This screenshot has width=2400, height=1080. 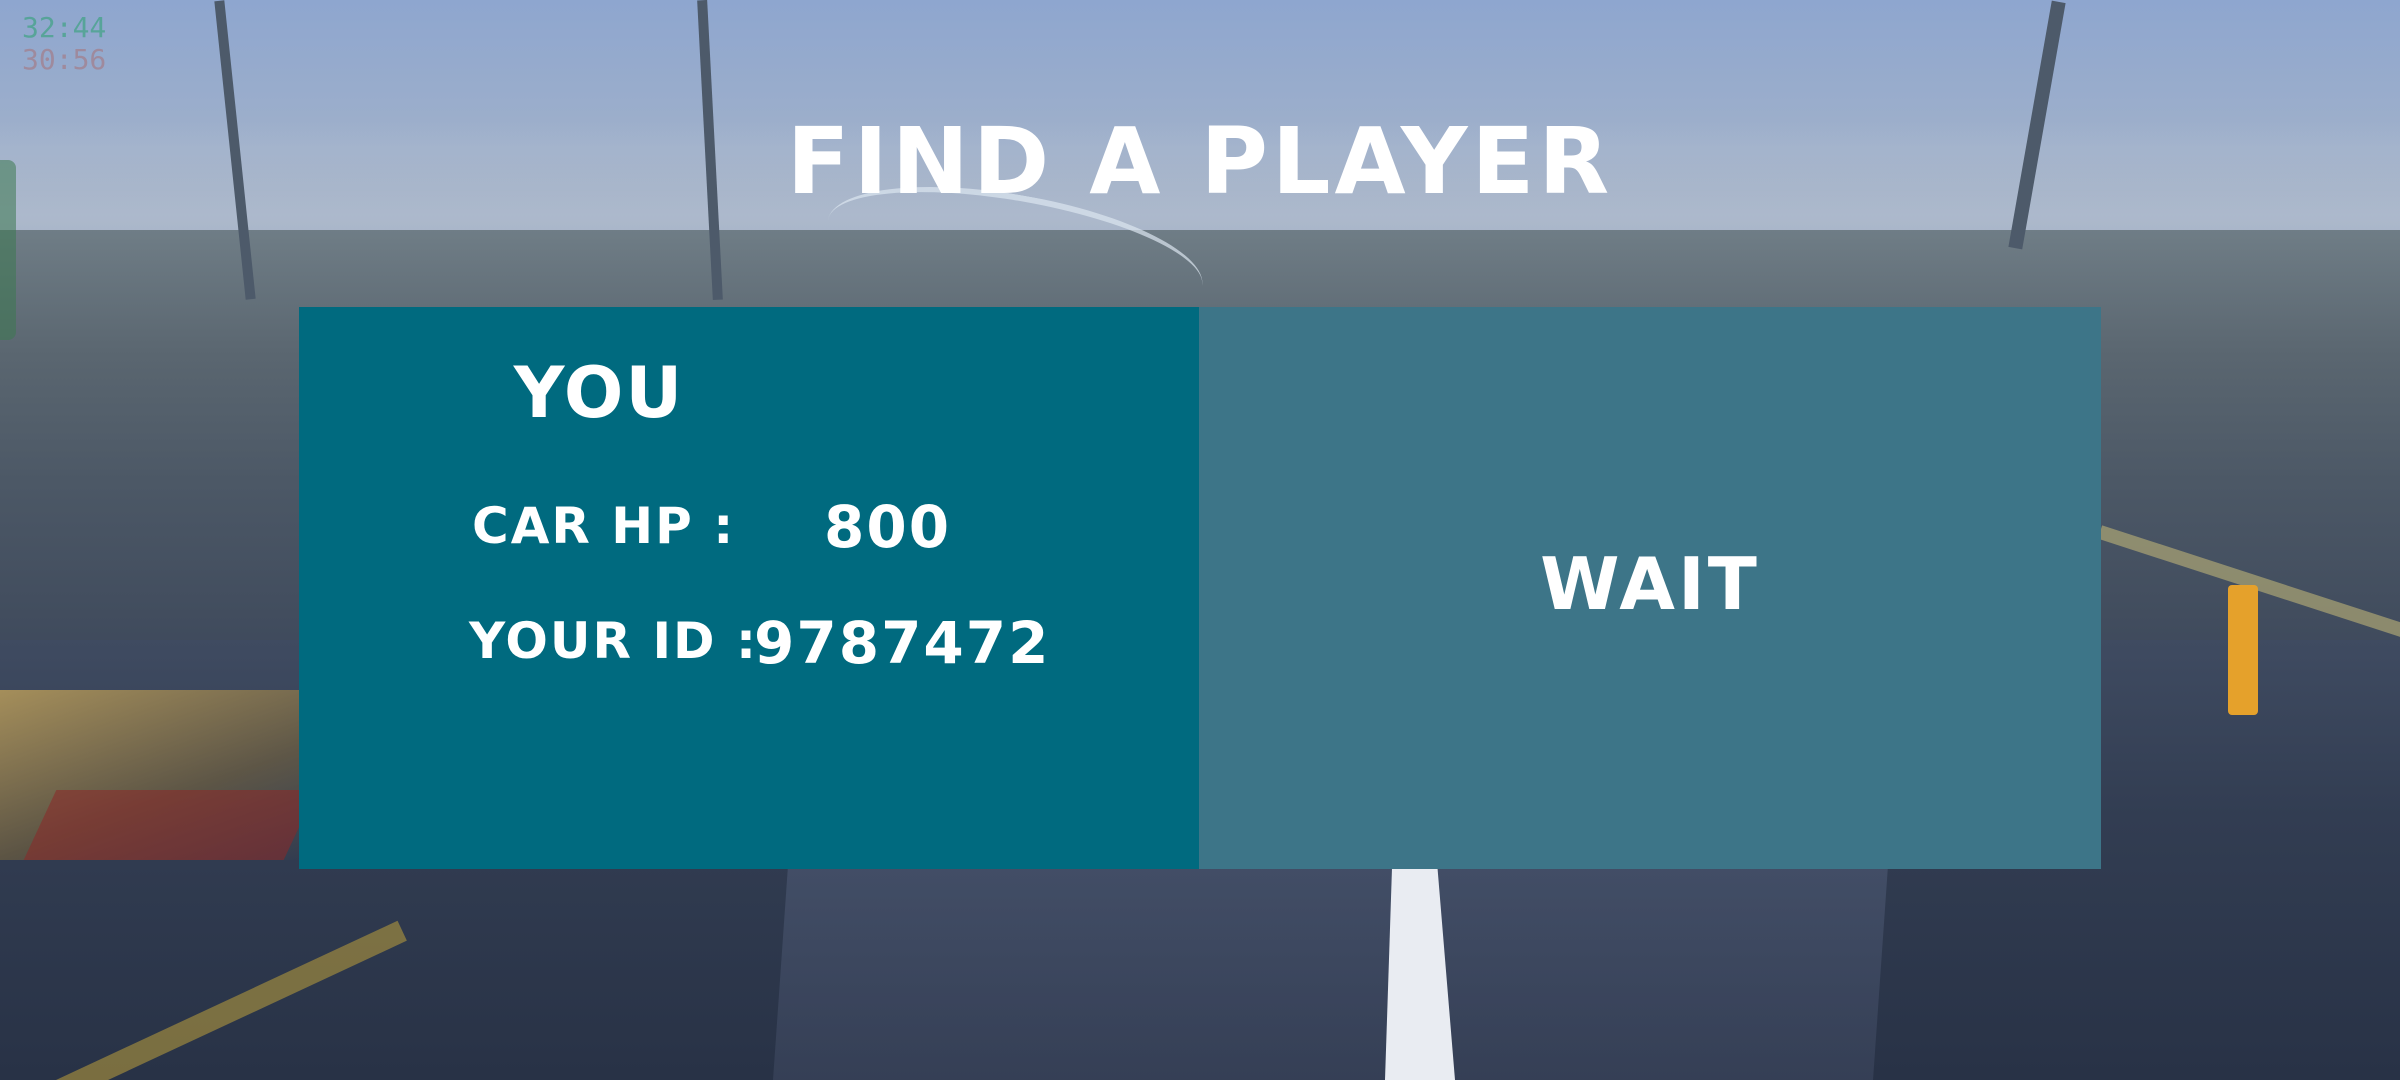 What do you see at coordinates (613, 641) in the screenshot?
I see `player-id-label: YOUR ID :` at bounding box center [613, 641].